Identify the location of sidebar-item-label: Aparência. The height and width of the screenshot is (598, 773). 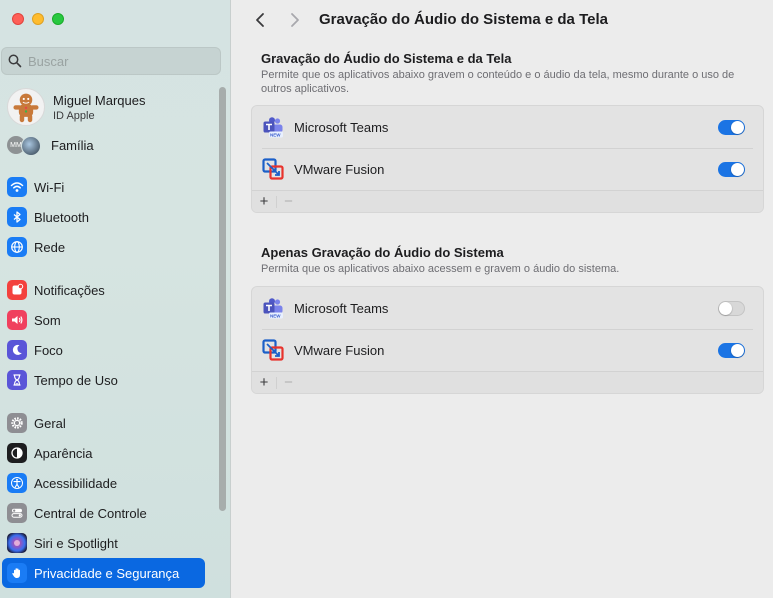
(63, 453).